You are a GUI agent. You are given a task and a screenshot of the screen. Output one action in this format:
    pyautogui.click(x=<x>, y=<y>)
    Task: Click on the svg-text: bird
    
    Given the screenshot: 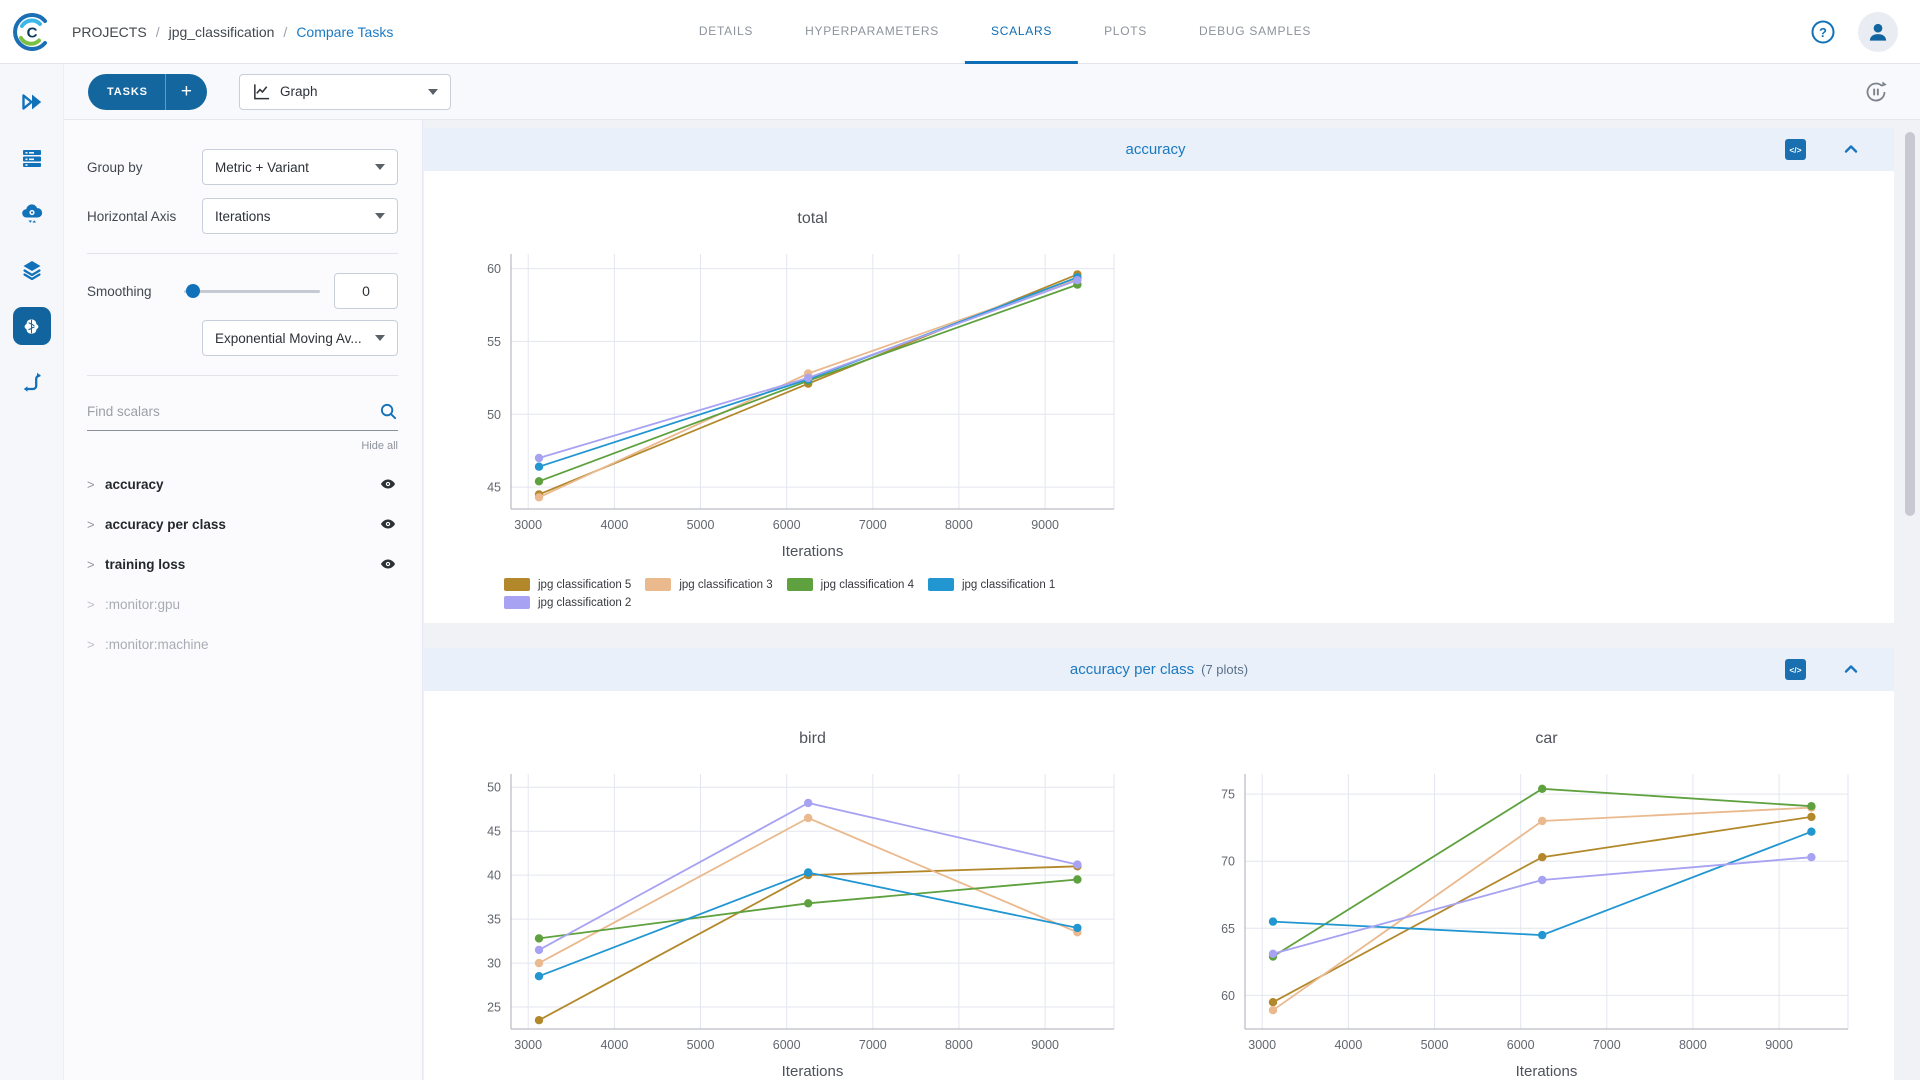 What is the action you would take?
    pyautogui.click(x=812, y=738)
    